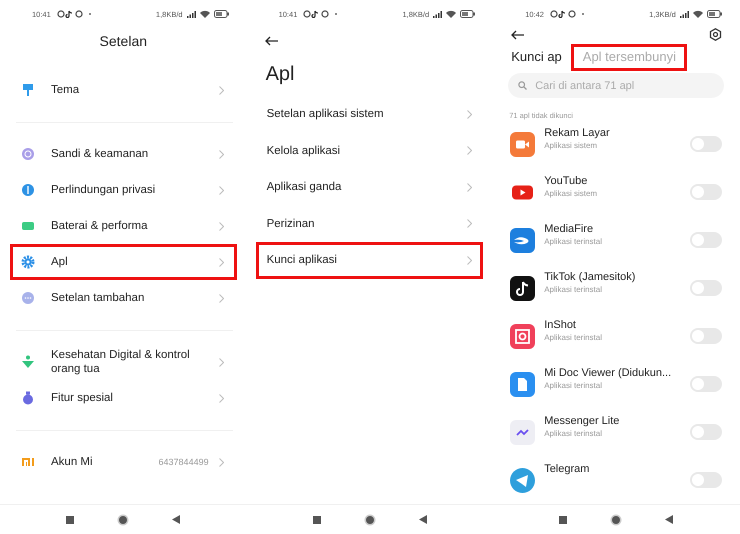  Describe the element at coordinates (523, 336) in the screenshot. I see `frame-app-icon` at that location.